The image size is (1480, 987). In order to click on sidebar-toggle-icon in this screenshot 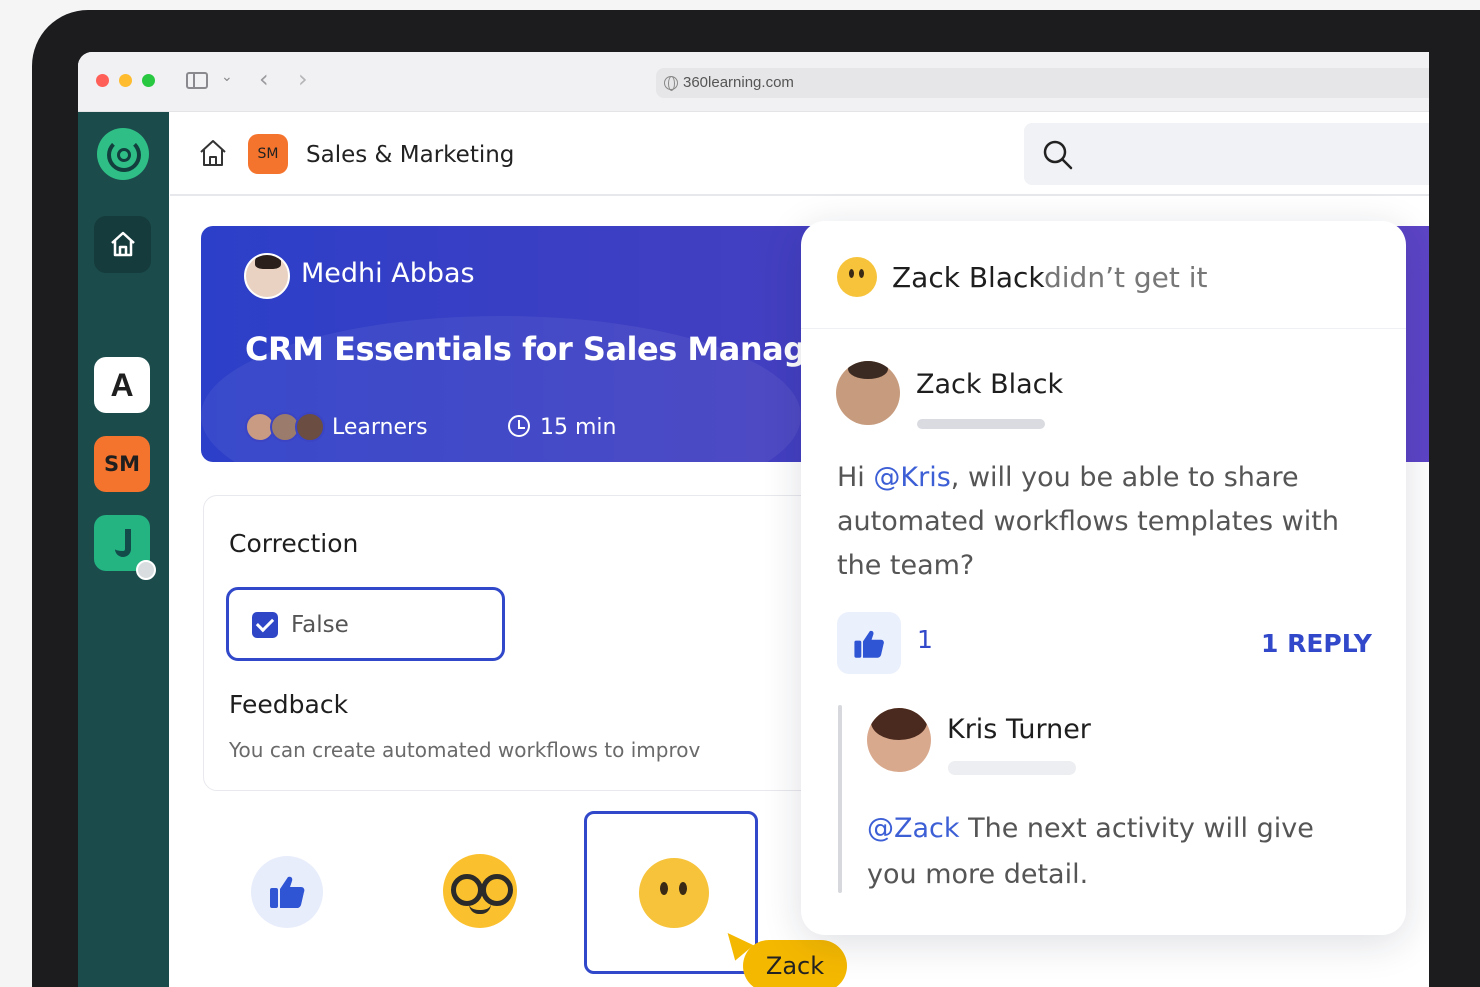, I will do `click(197, 80)`.